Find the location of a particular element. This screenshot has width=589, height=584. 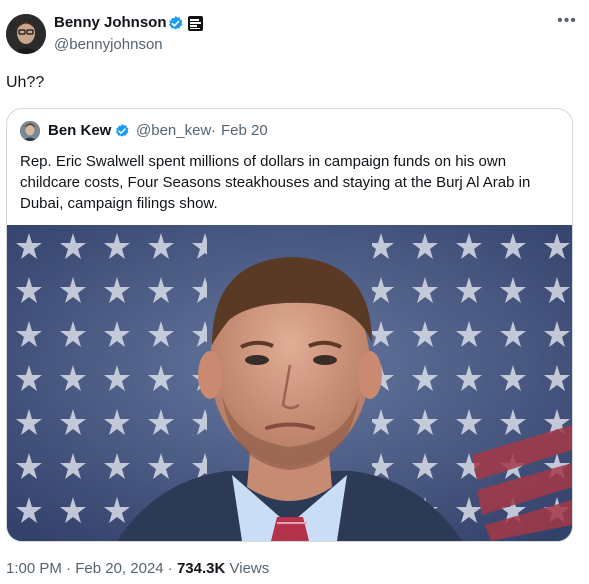

quoted-author-handle: @ben_kew is located at coordinates (173, 130).